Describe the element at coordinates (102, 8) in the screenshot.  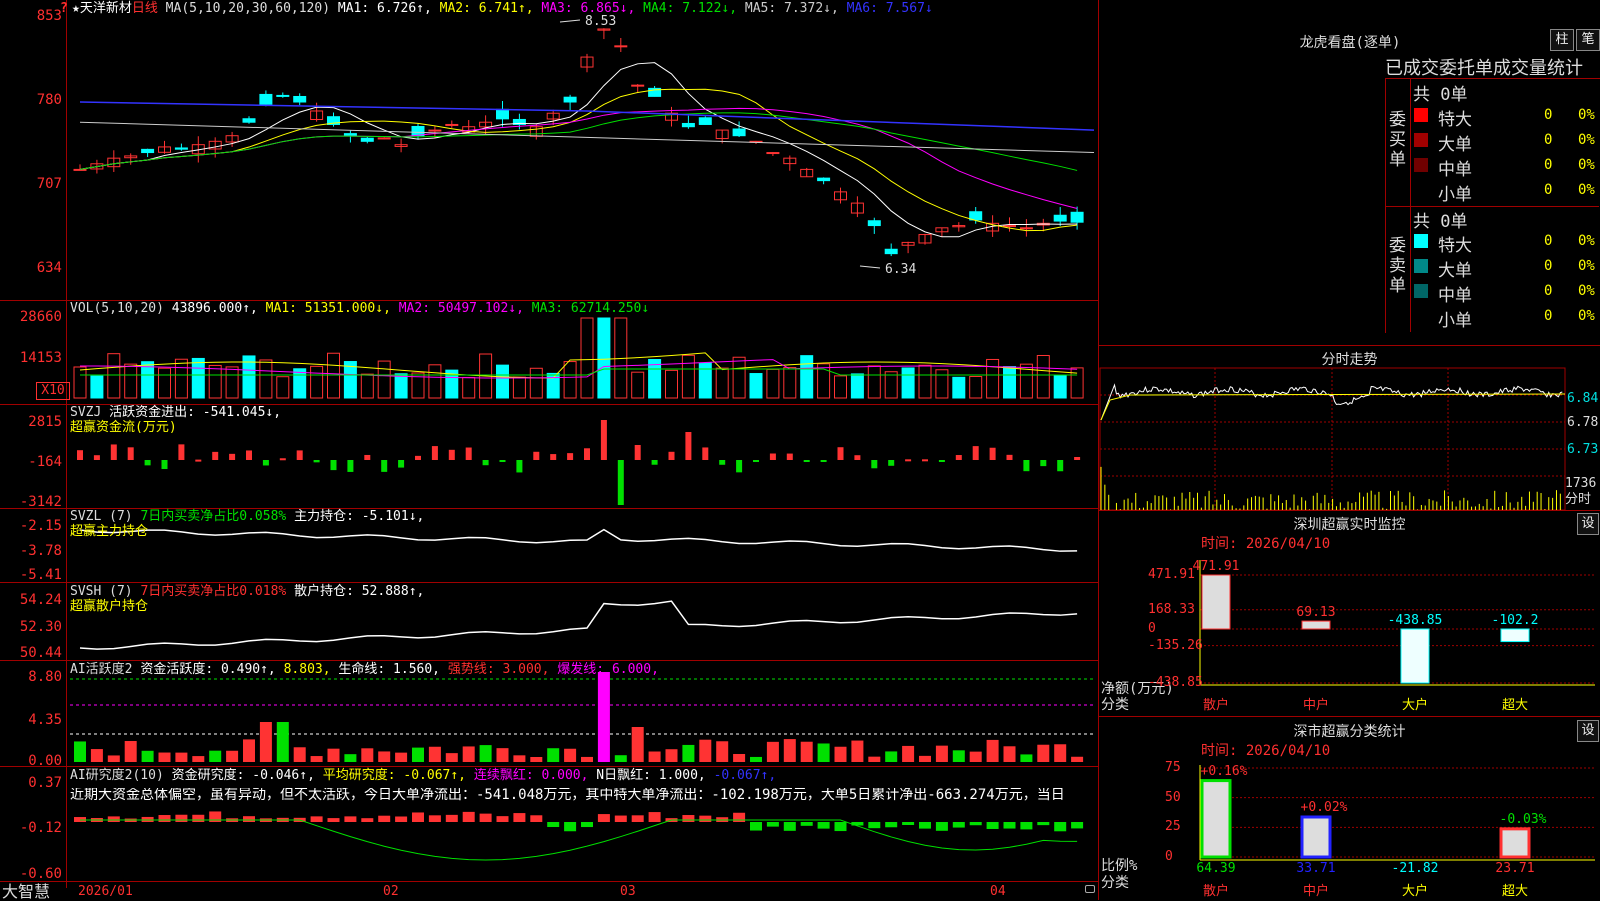
I see `stock-name: ★天洋新材` at that location.